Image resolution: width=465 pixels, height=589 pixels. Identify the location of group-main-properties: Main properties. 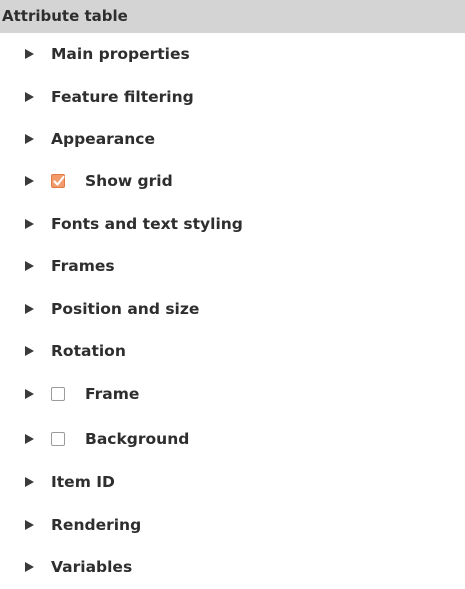
(232, 54).